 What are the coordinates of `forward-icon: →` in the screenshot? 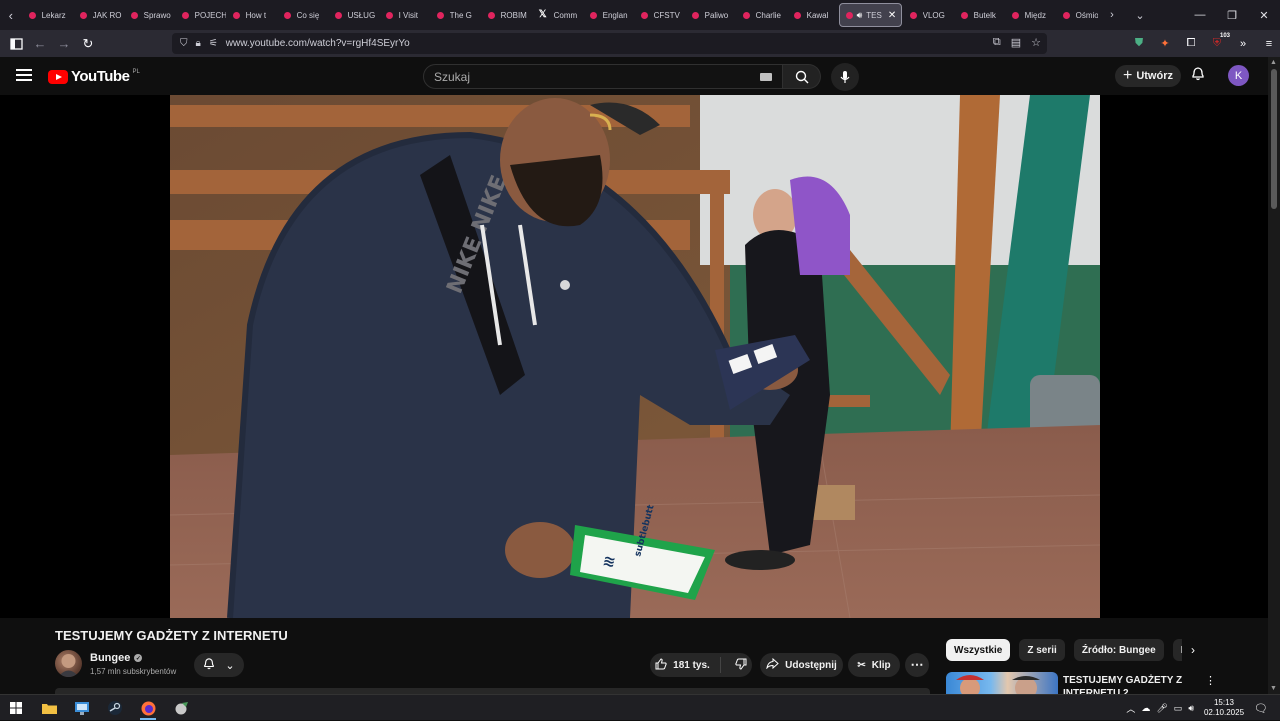 It's located at (64, 43).